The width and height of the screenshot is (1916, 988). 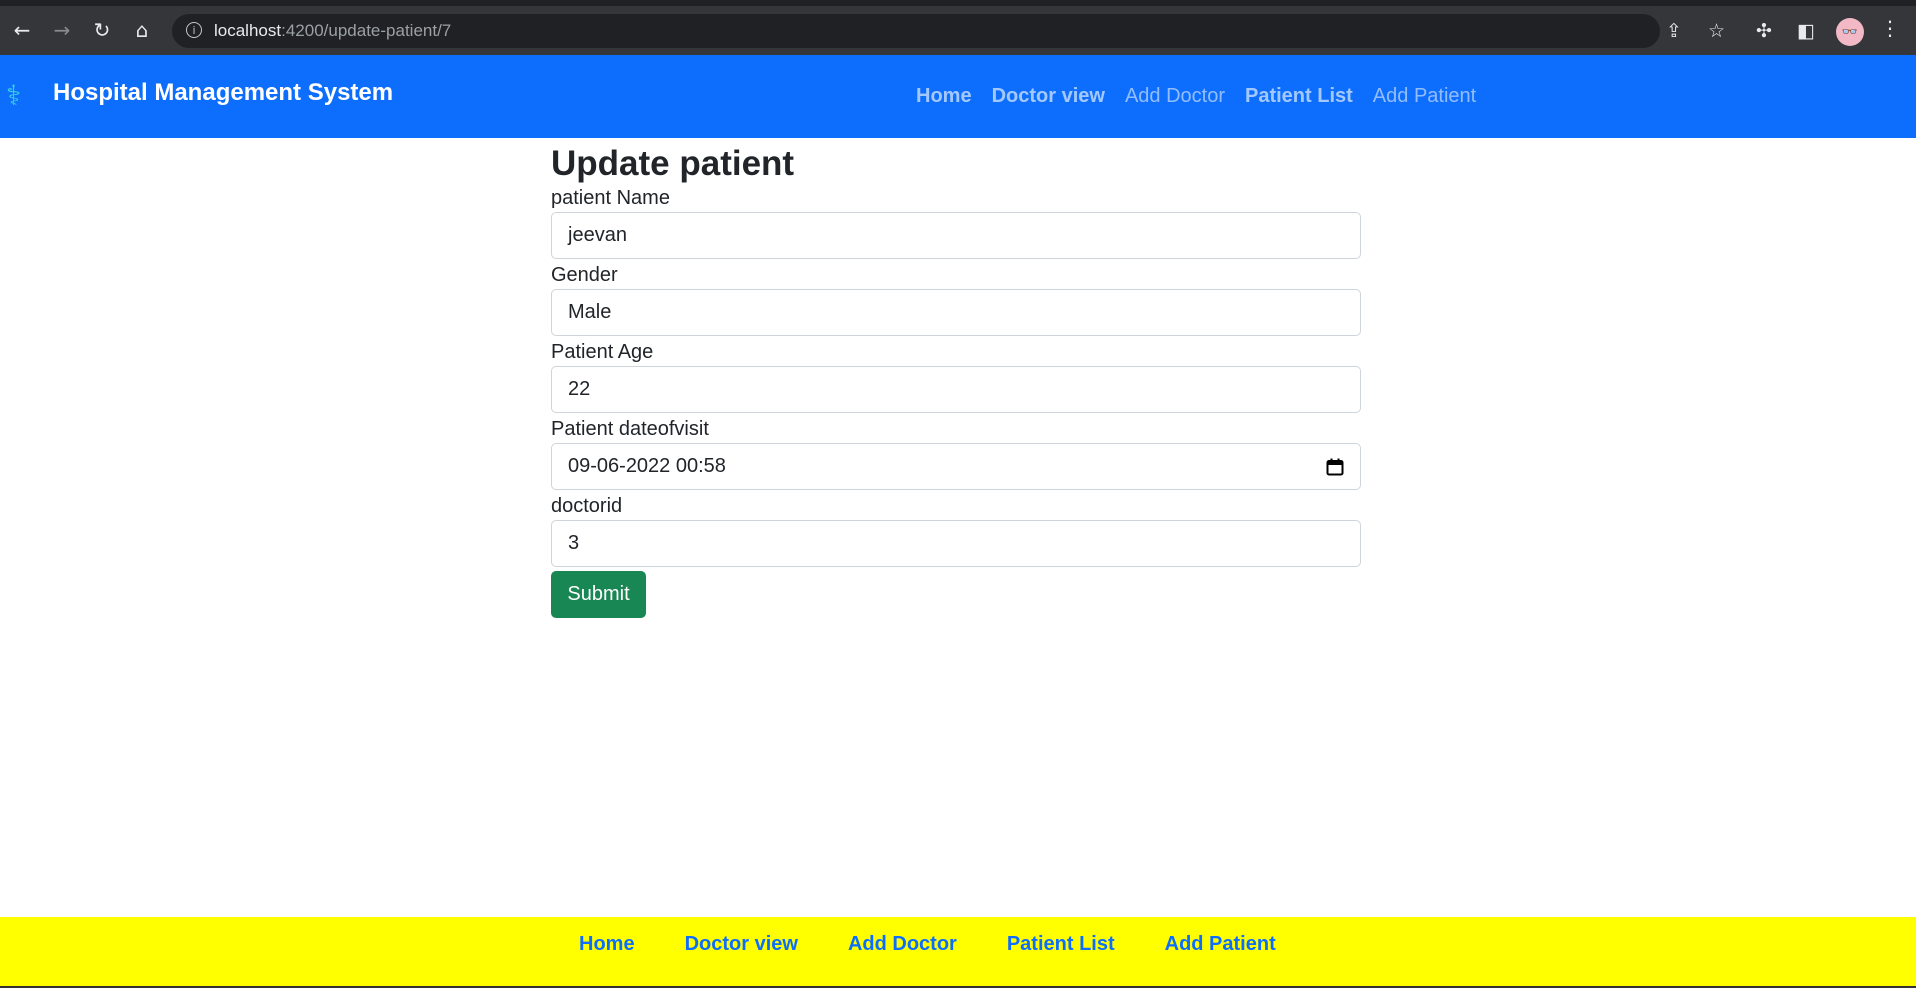 I want to click on gender-label: Gender, so click(x=584, y=275).